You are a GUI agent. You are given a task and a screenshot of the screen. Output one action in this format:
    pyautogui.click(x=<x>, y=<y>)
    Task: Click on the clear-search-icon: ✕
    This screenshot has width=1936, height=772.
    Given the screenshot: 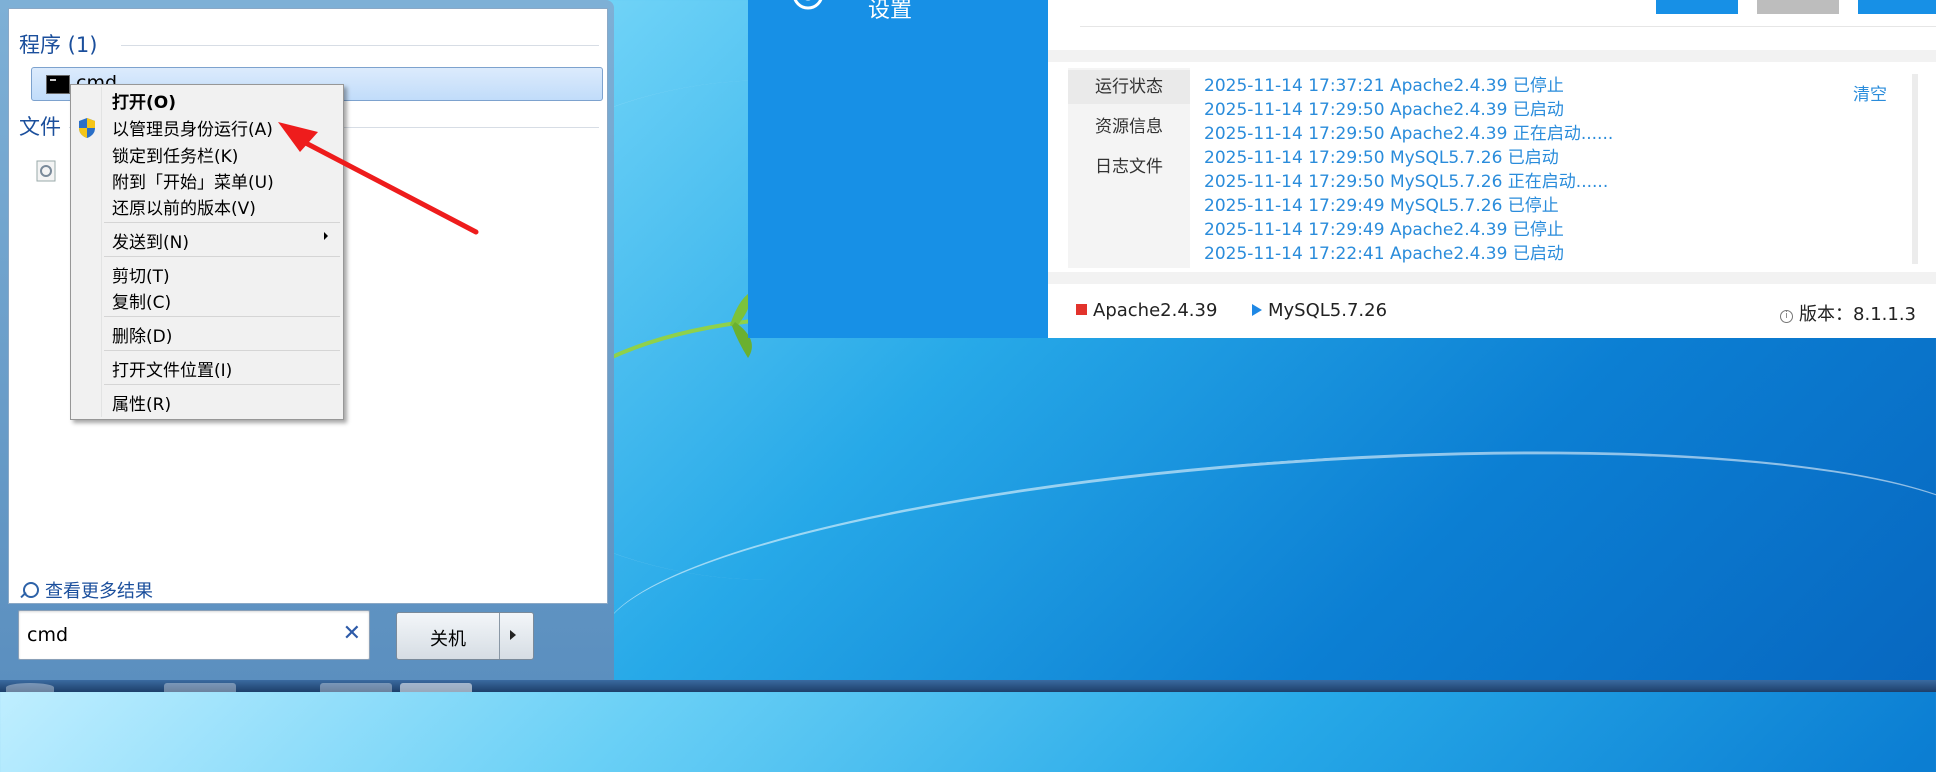 What is the action you would take?
    pyautogui.click(x=352, y=633)
    